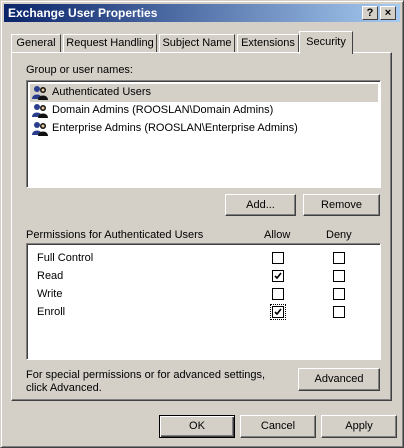 This screenshot has height=448, width=404. Describe the element at coordinates (359, 426) in the screenshot. I see `apply-button: Apply` at that location.